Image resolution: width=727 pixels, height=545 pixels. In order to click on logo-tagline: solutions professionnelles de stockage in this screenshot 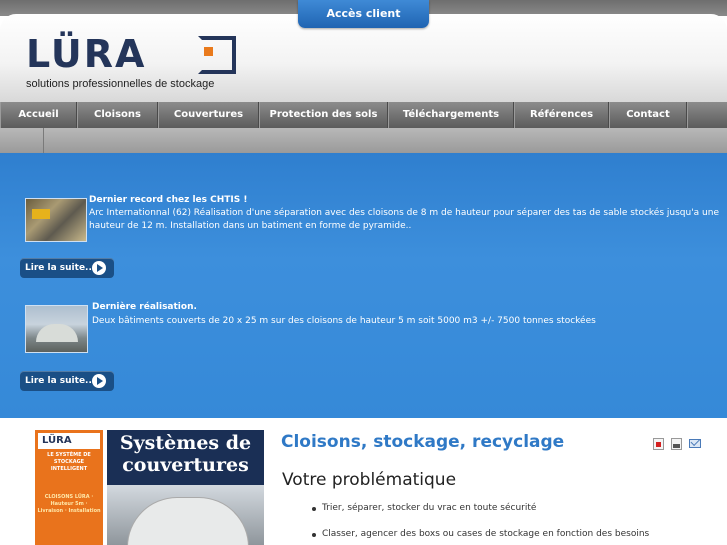, I will do `click(120, 84)`.